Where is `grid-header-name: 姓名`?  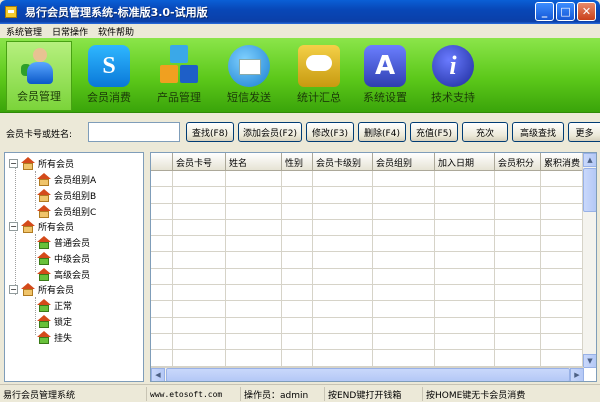 grid-header-name: 姓名 is located at coordinates (254, 162).